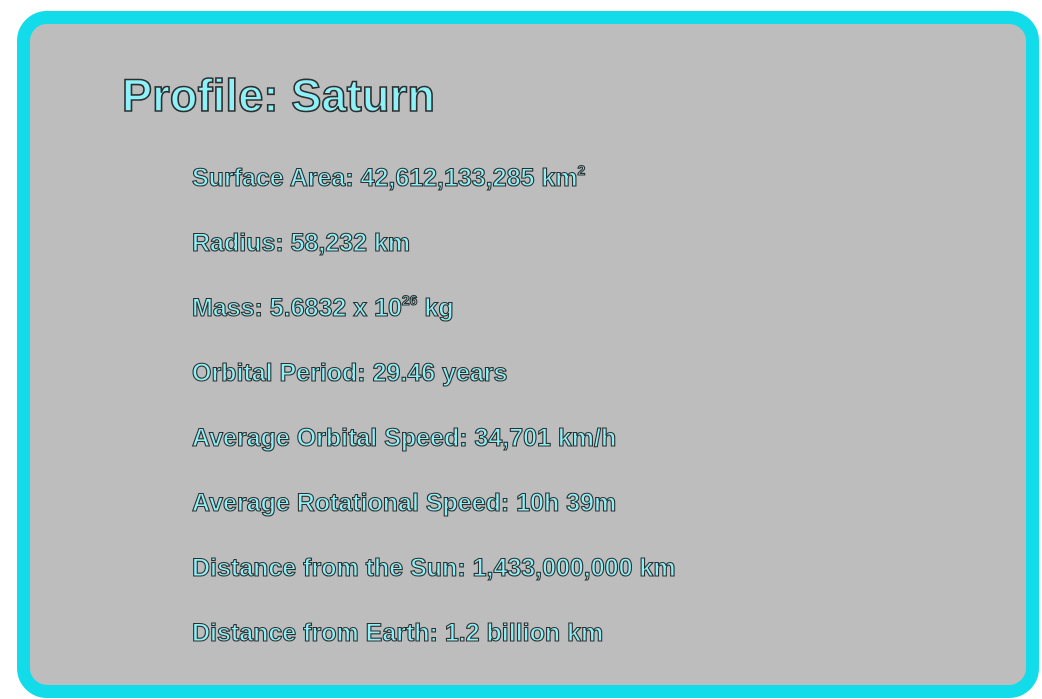 The image size is (1042, 699). Describe the element at coordinates (278, 95) in the screenshot. I see `page-title: Profile: Saturn` at that location.